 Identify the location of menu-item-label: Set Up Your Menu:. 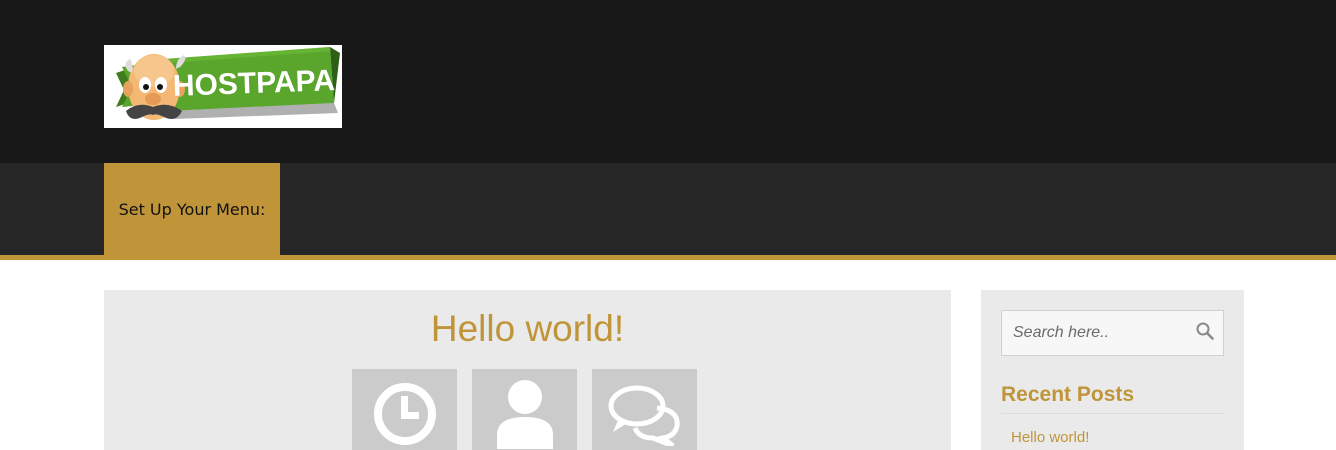
(192, 209).